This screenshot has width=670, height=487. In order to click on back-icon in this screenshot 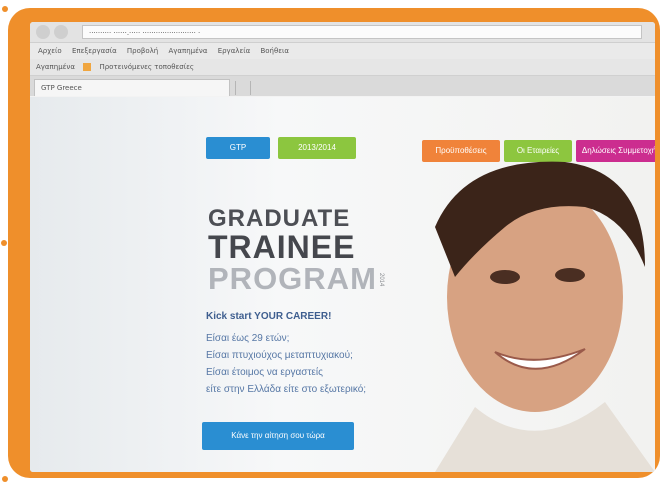, I will do `click(43, 32)`.